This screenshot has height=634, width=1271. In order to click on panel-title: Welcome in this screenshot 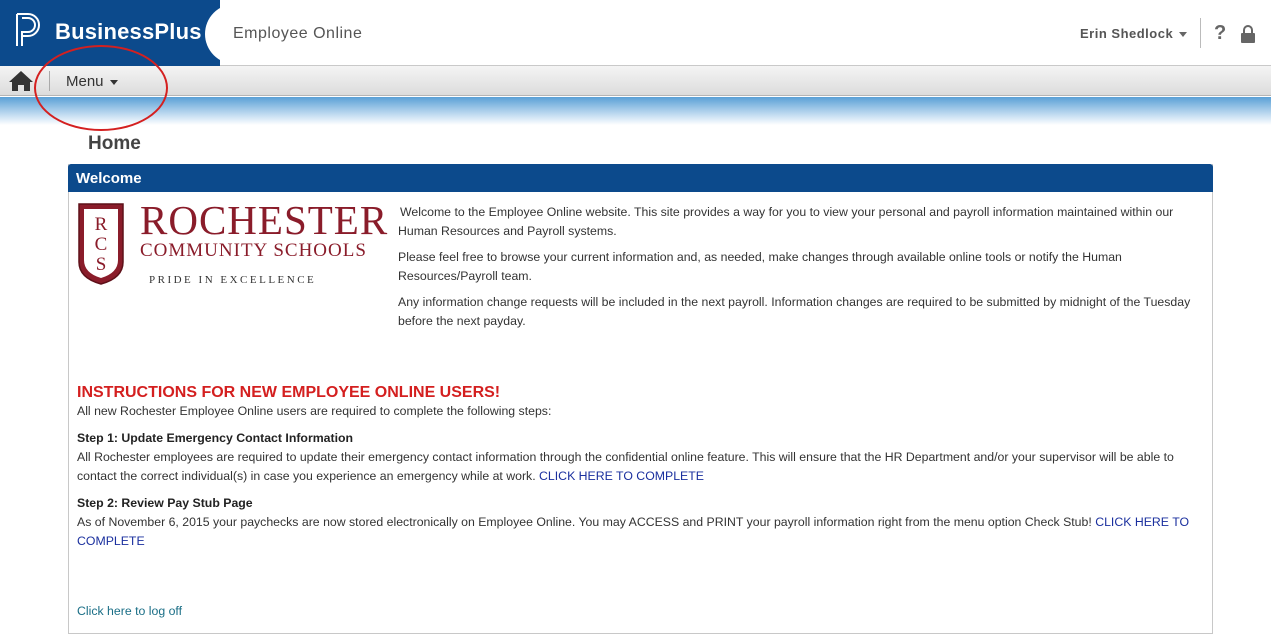, I will do `click(109, 178)`.